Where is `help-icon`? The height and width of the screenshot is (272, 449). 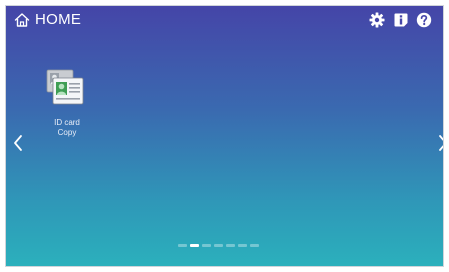 help-icon is located at coordinates (424, 20).